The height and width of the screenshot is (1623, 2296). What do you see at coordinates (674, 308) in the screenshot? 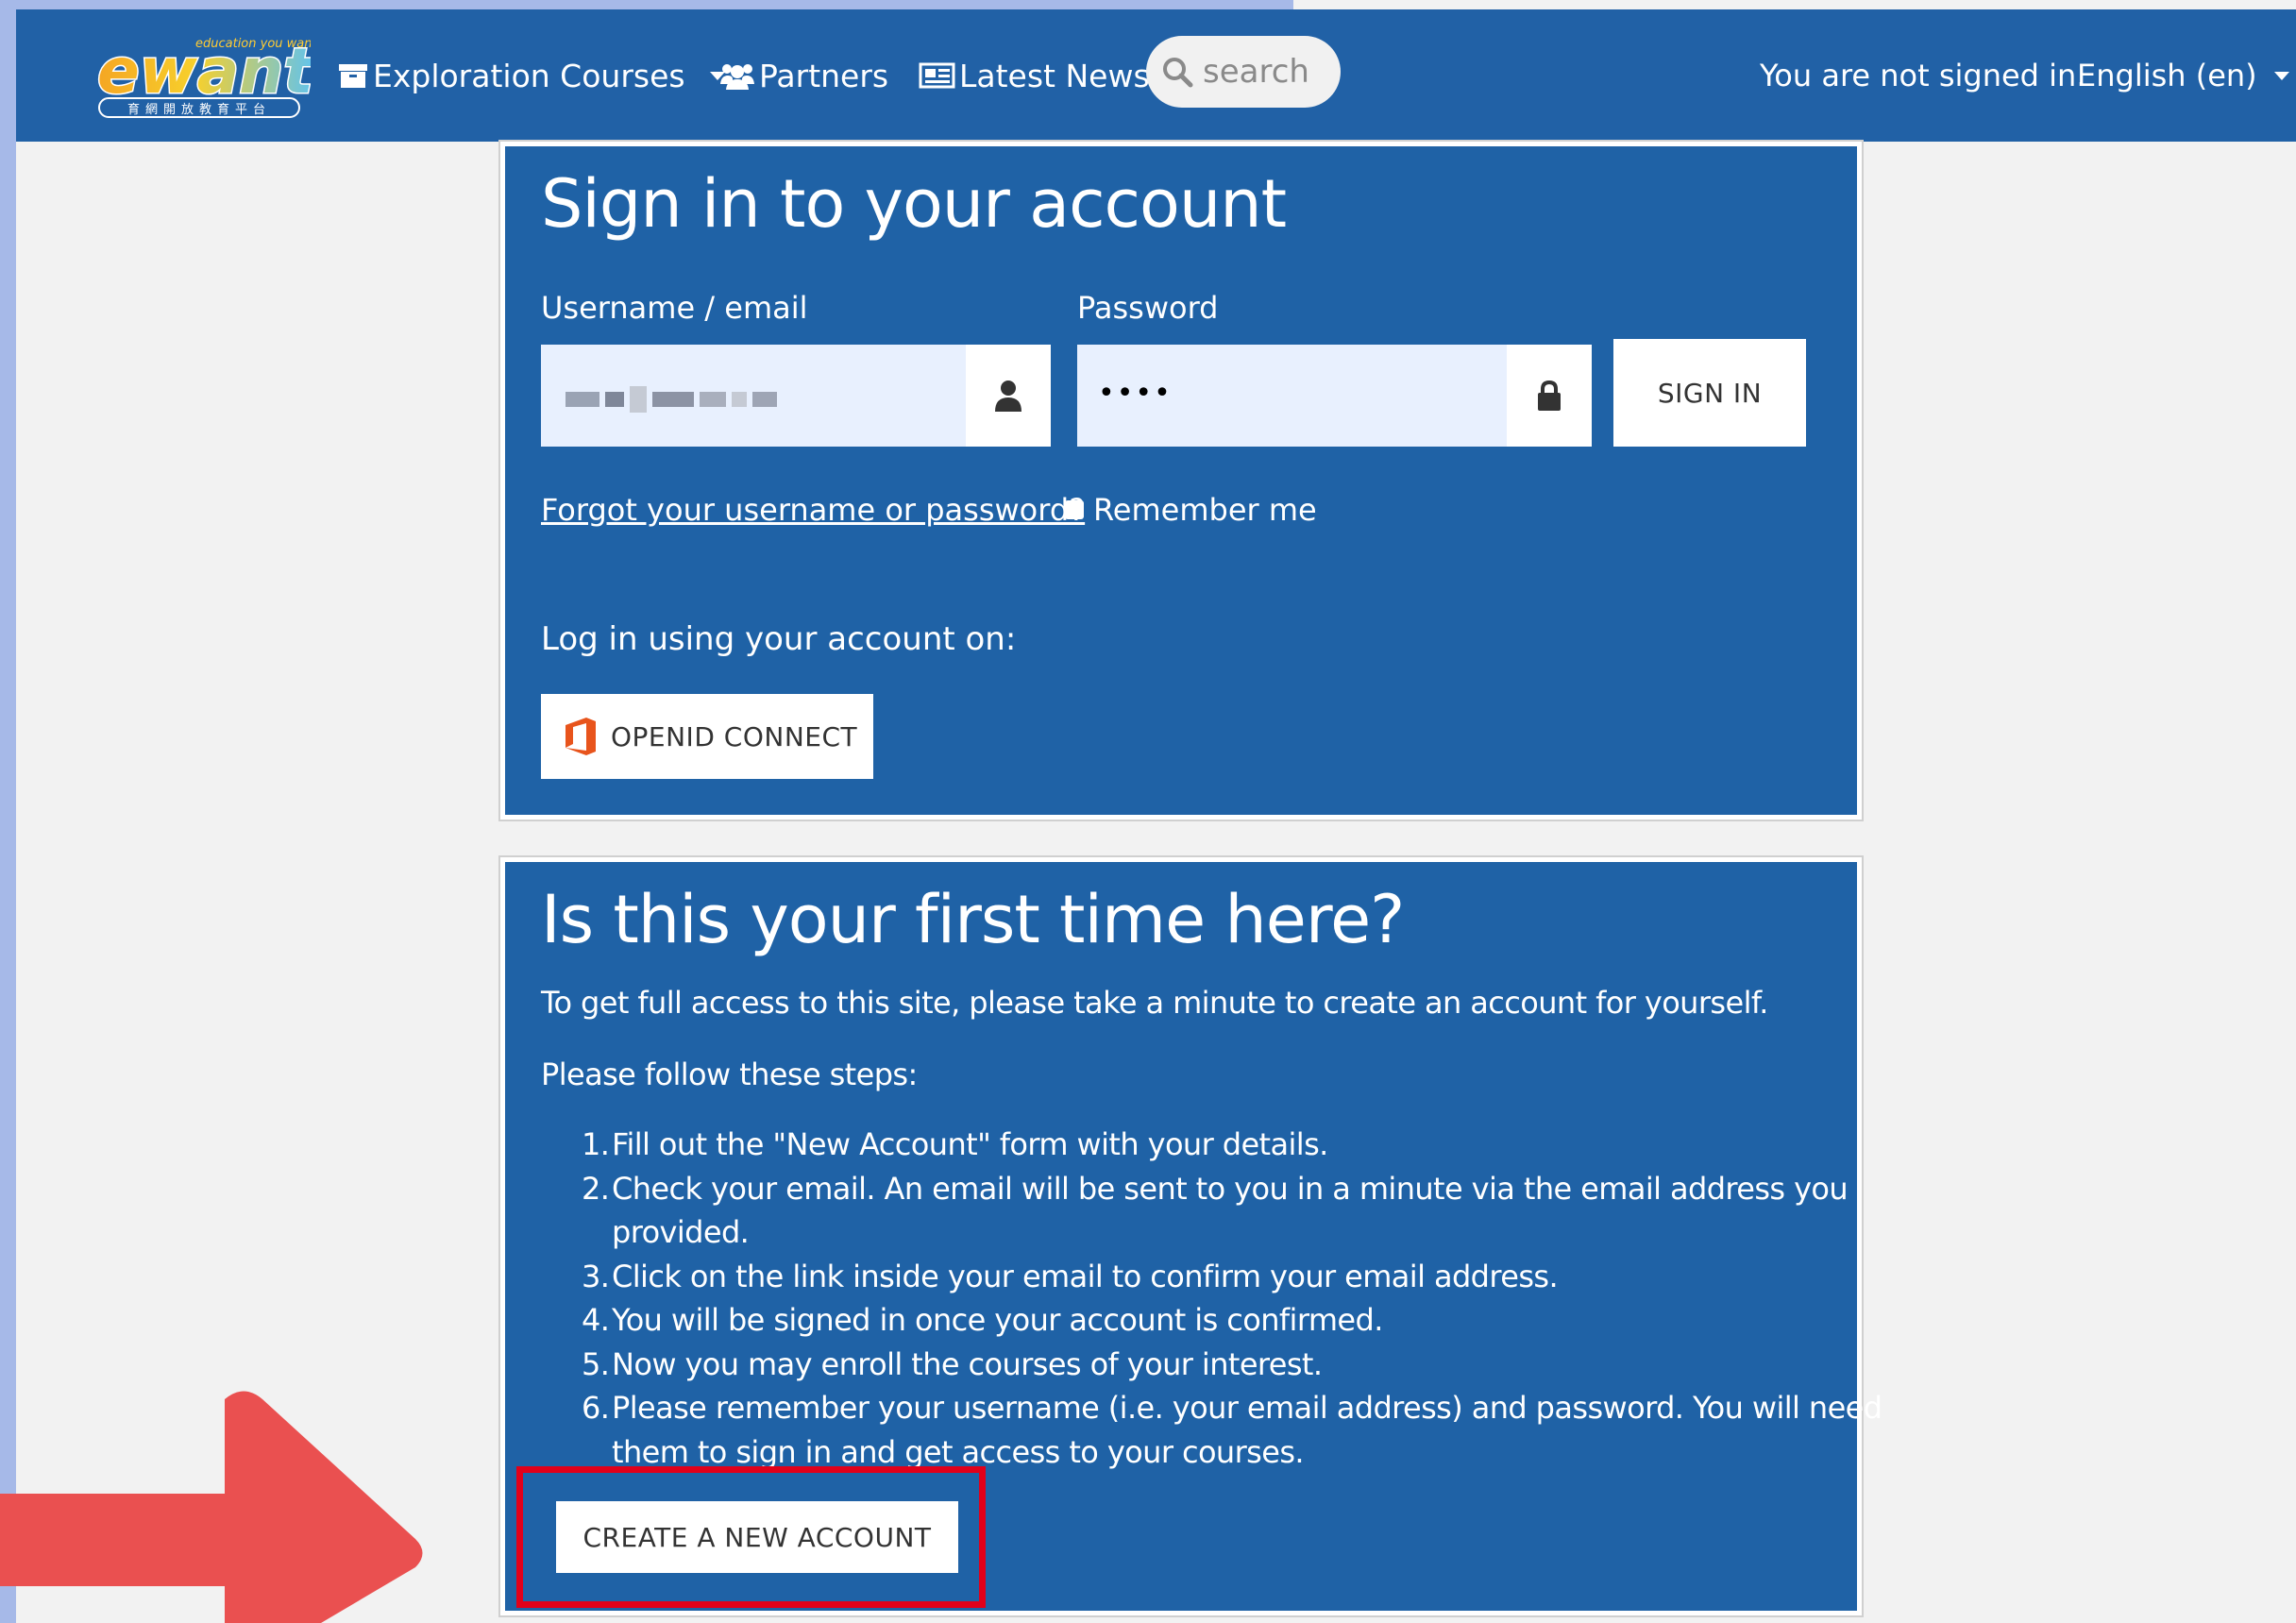
I see `username-label: Username / email` at bounding box center [674, 308].